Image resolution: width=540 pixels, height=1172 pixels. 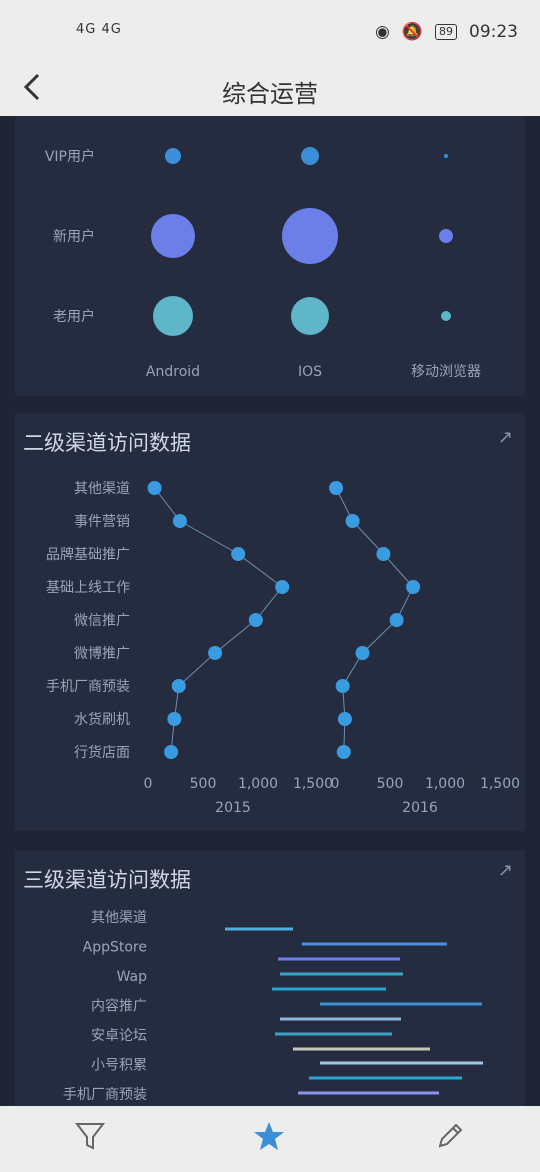 I want to click on row-label: 新用户, so click(x=74, y=236).